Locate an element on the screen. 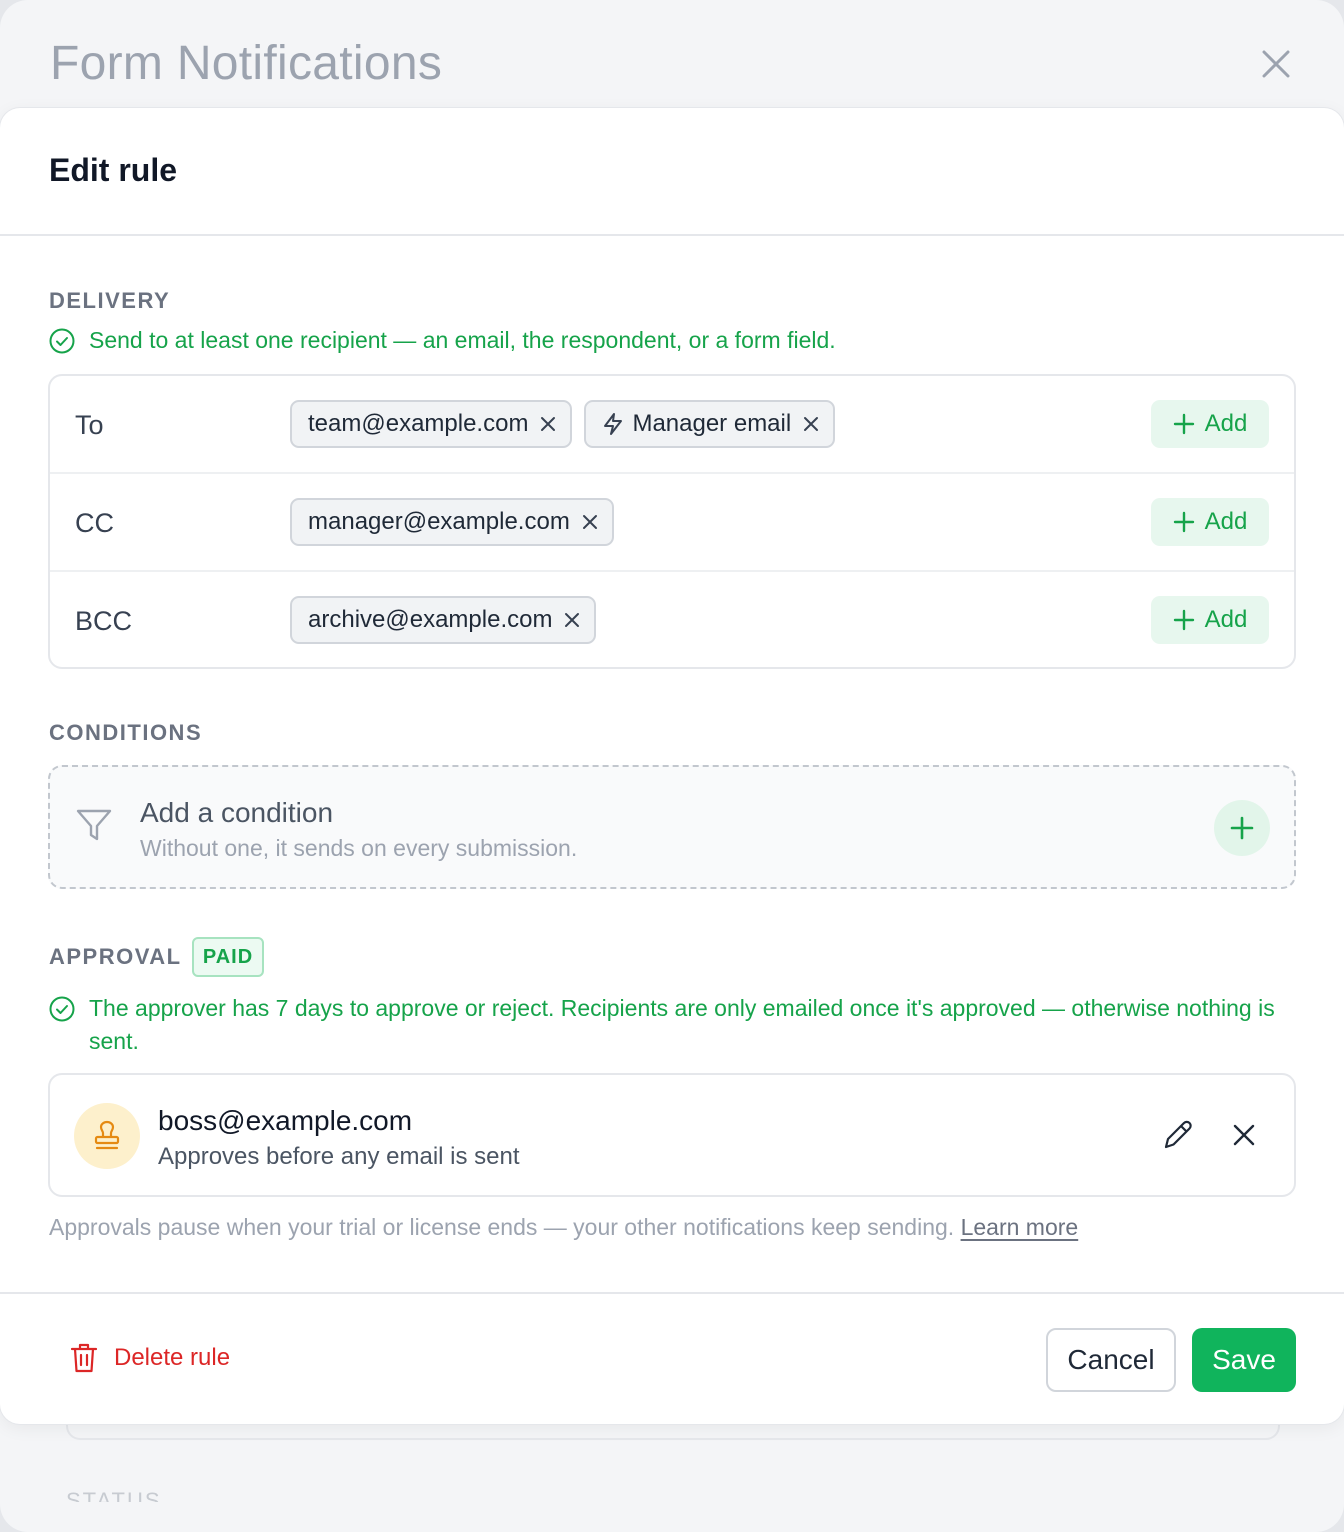 The image size is (1344, 1532). lightning-icon is located at coordinates (613, 424).